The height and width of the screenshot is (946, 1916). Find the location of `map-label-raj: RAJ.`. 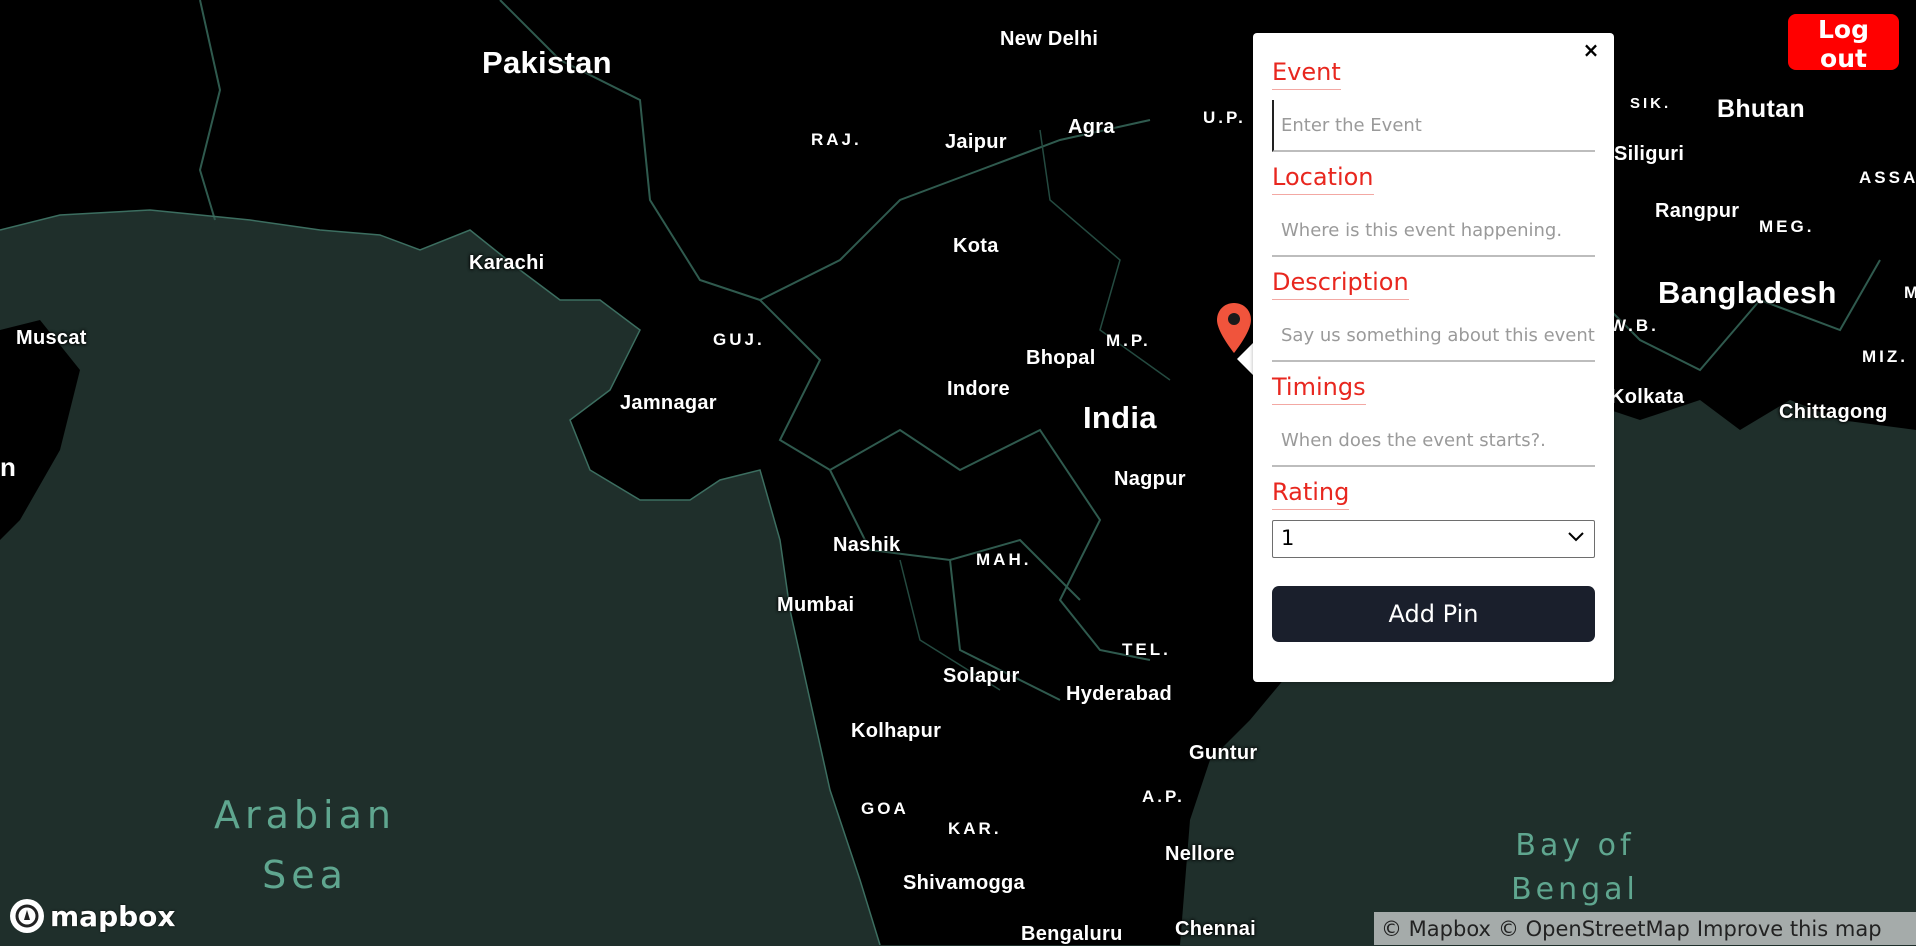

map-label-raj: RAJ. is located at coordinates (836, 139).